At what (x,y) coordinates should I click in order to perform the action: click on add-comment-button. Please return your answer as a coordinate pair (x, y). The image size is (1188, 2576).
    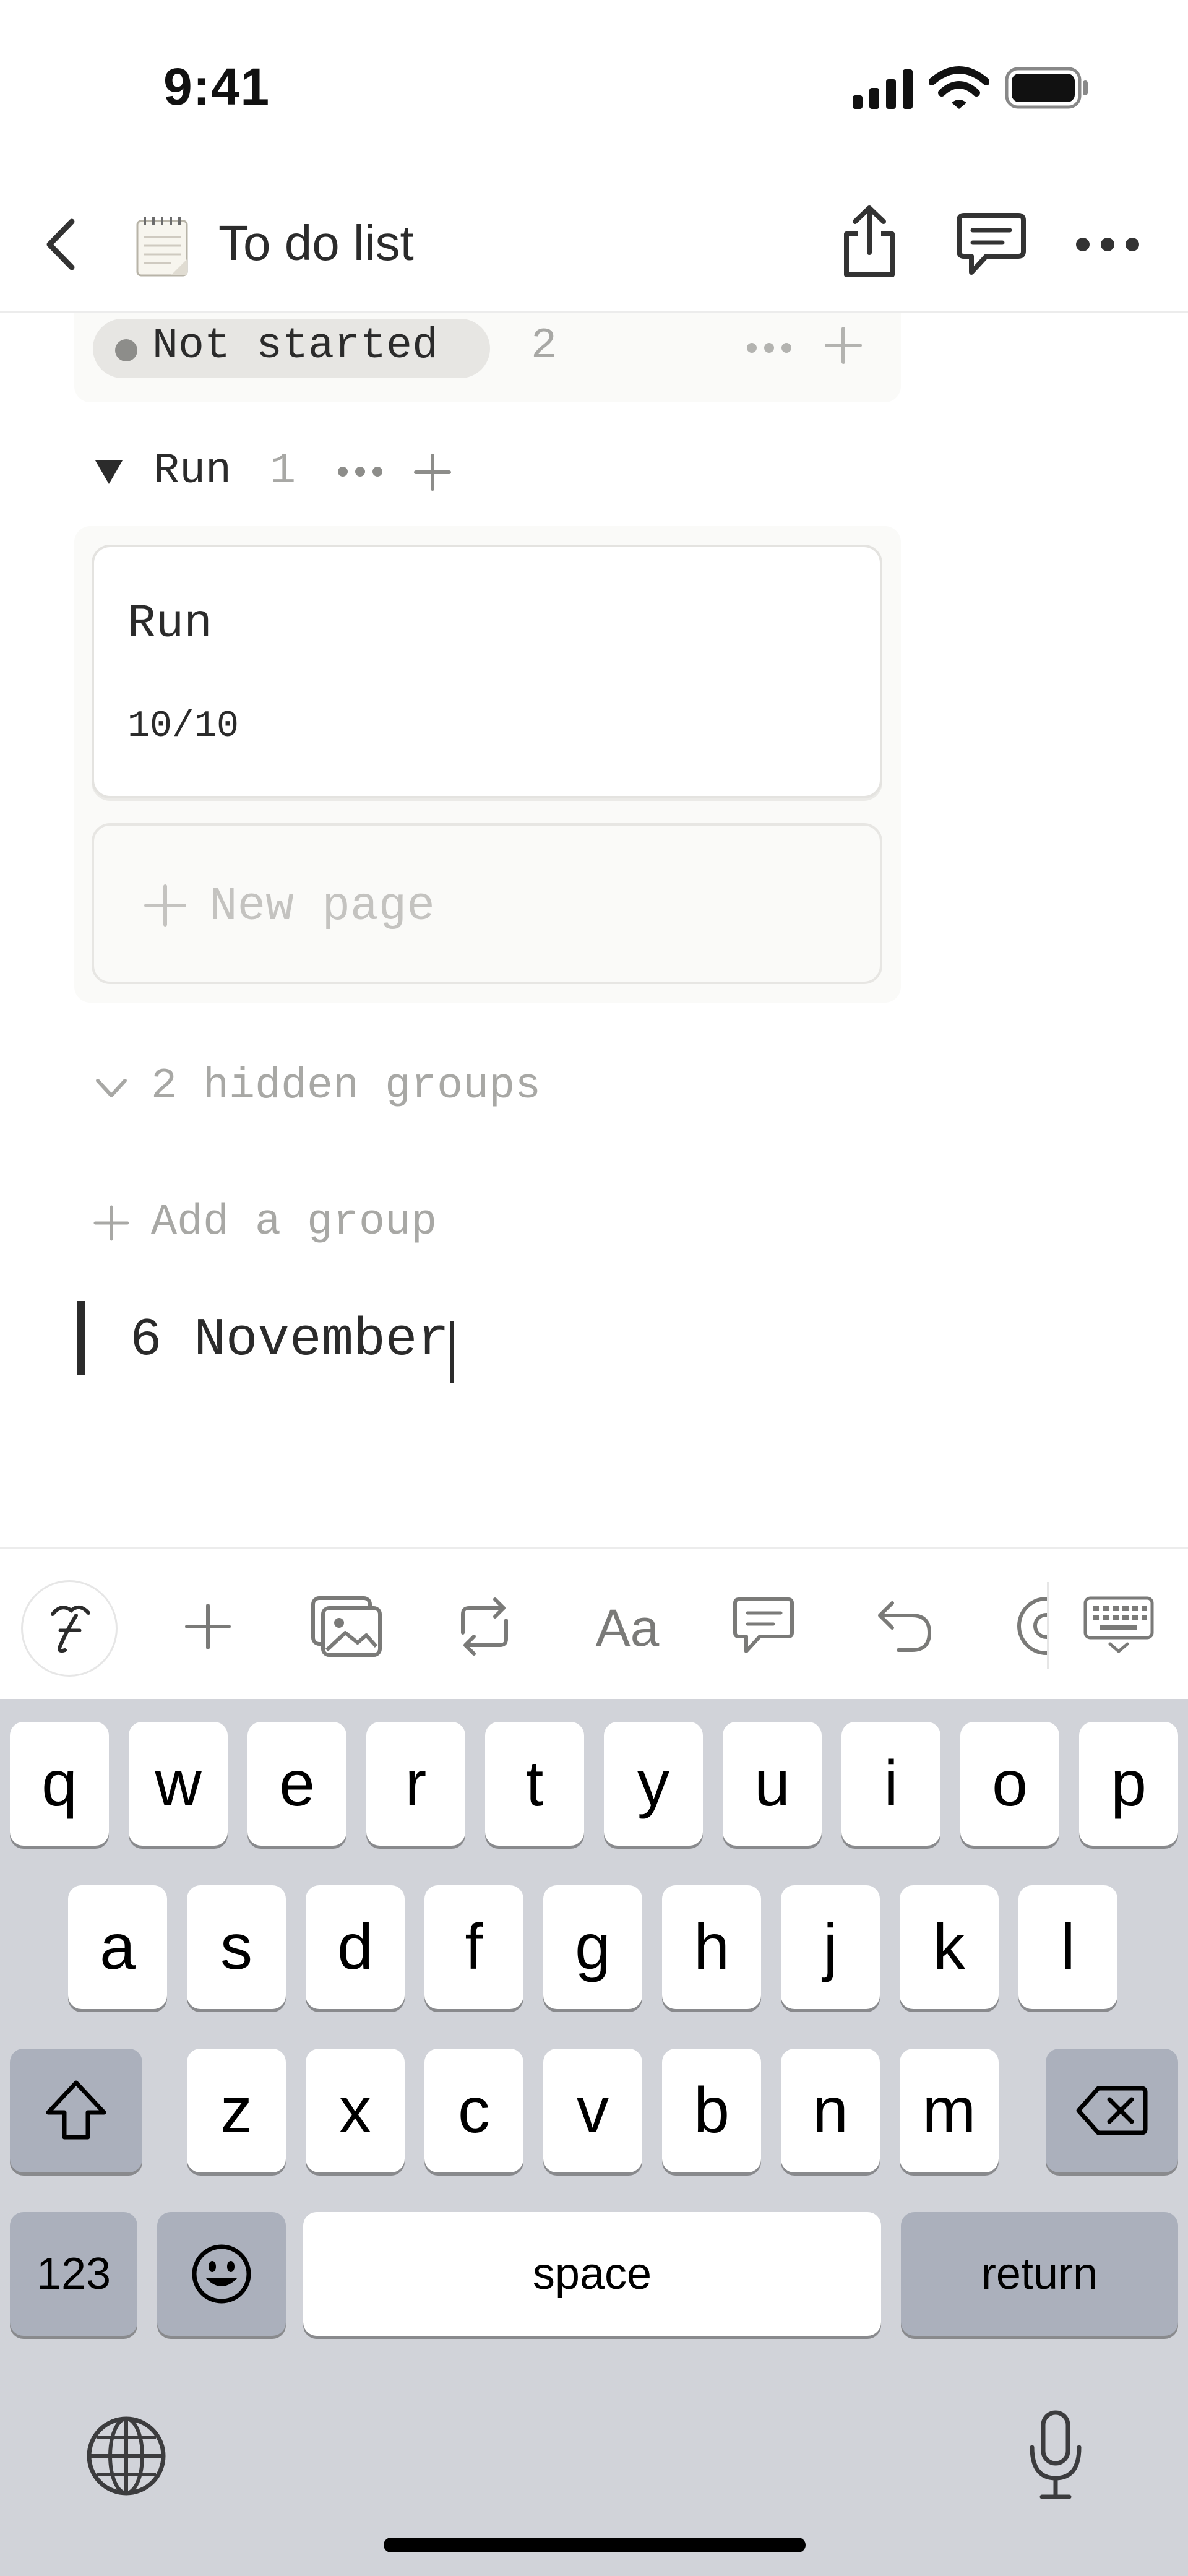
    Looking at the image, I should click on (764, 1627).